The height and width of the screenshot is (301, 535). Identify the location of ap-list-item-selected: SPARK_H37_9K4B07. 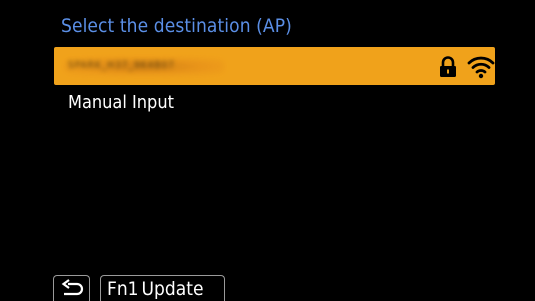
(274, 66).